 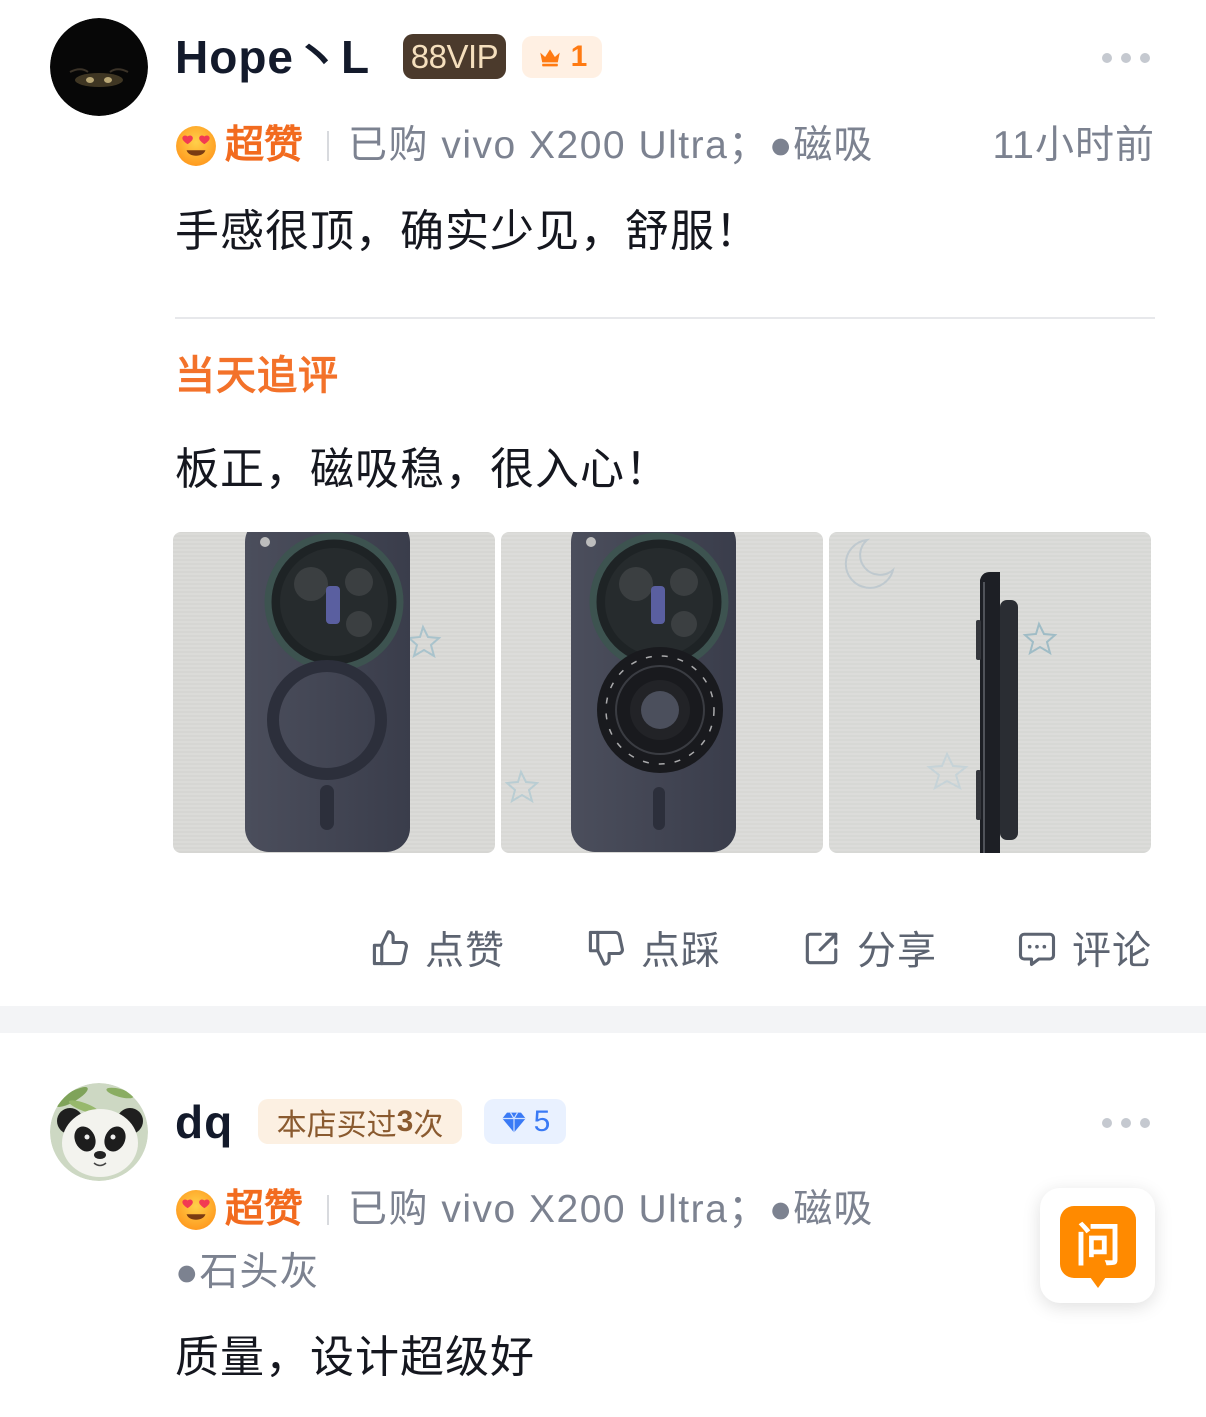 What do you see at coordinates (454, 56) in the screenshot?
I see `vip-badge: 88VIP` at bounding box center [454, 56].